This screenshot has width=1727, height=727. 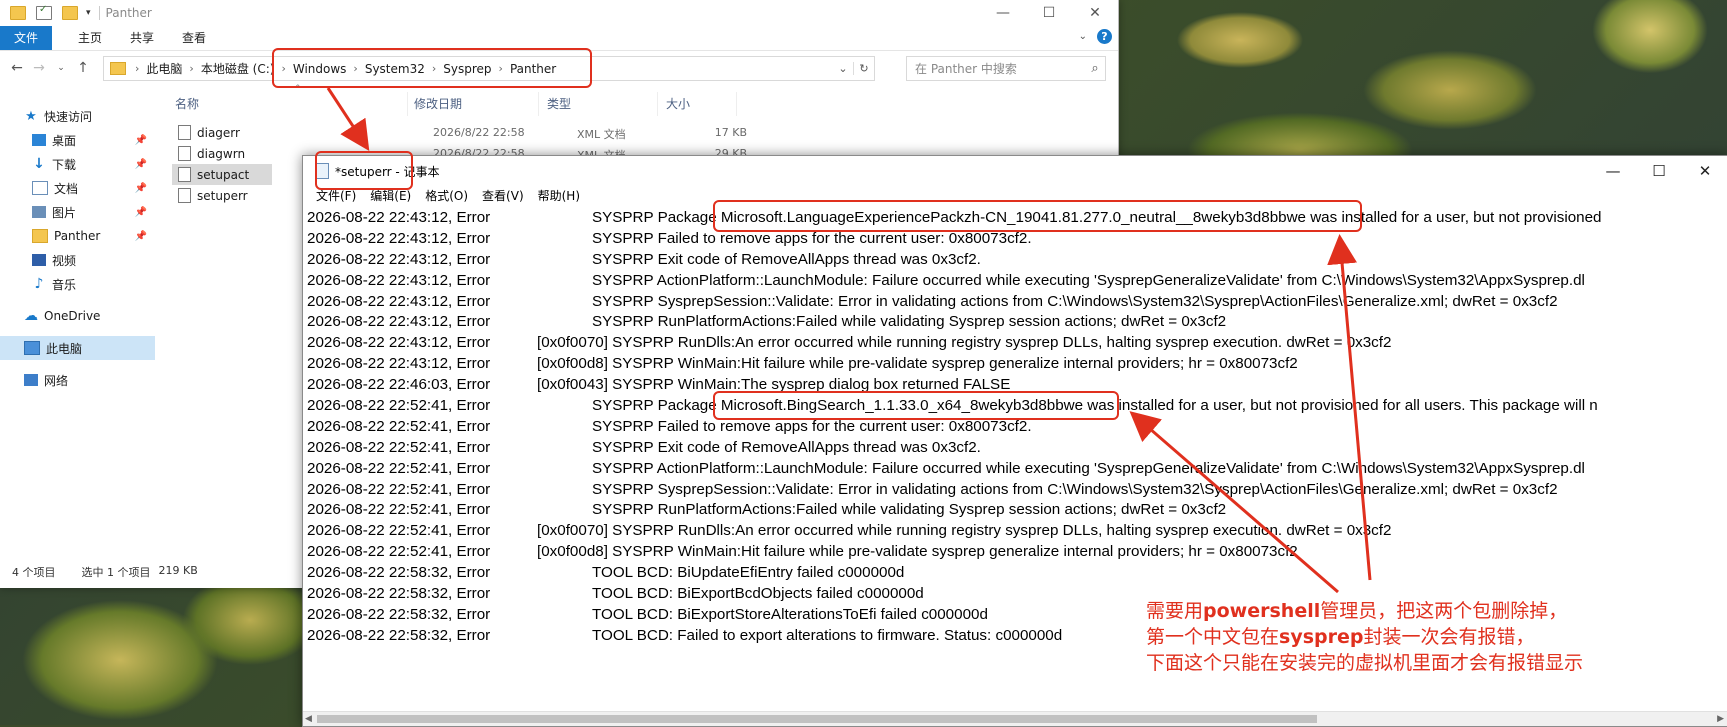 I want to click on annotation-line-2: 第一个中文包在sysprep封装一次会有报错，, so click(x=1340, y=637).